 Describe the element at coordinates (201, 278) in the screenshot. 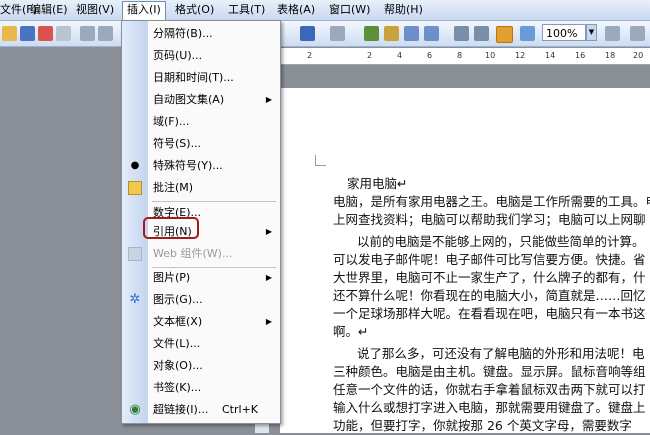

I see `menu-item-picture: 图片(P) ▶` at that location.